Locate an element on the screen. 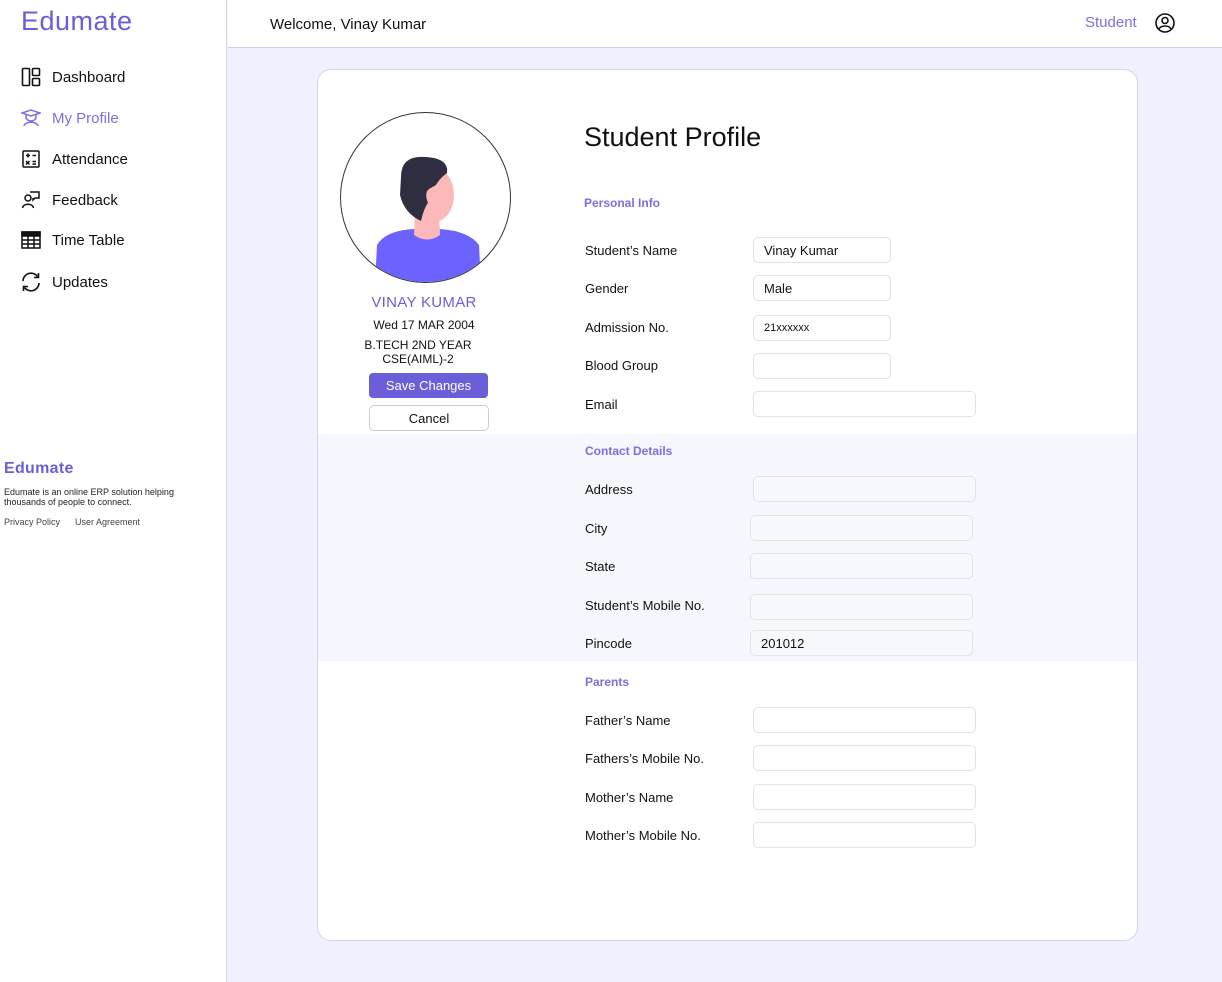 The height and width of the screenshot is (982, 1222). student-mobile-input is located at coordinates (861, 607).